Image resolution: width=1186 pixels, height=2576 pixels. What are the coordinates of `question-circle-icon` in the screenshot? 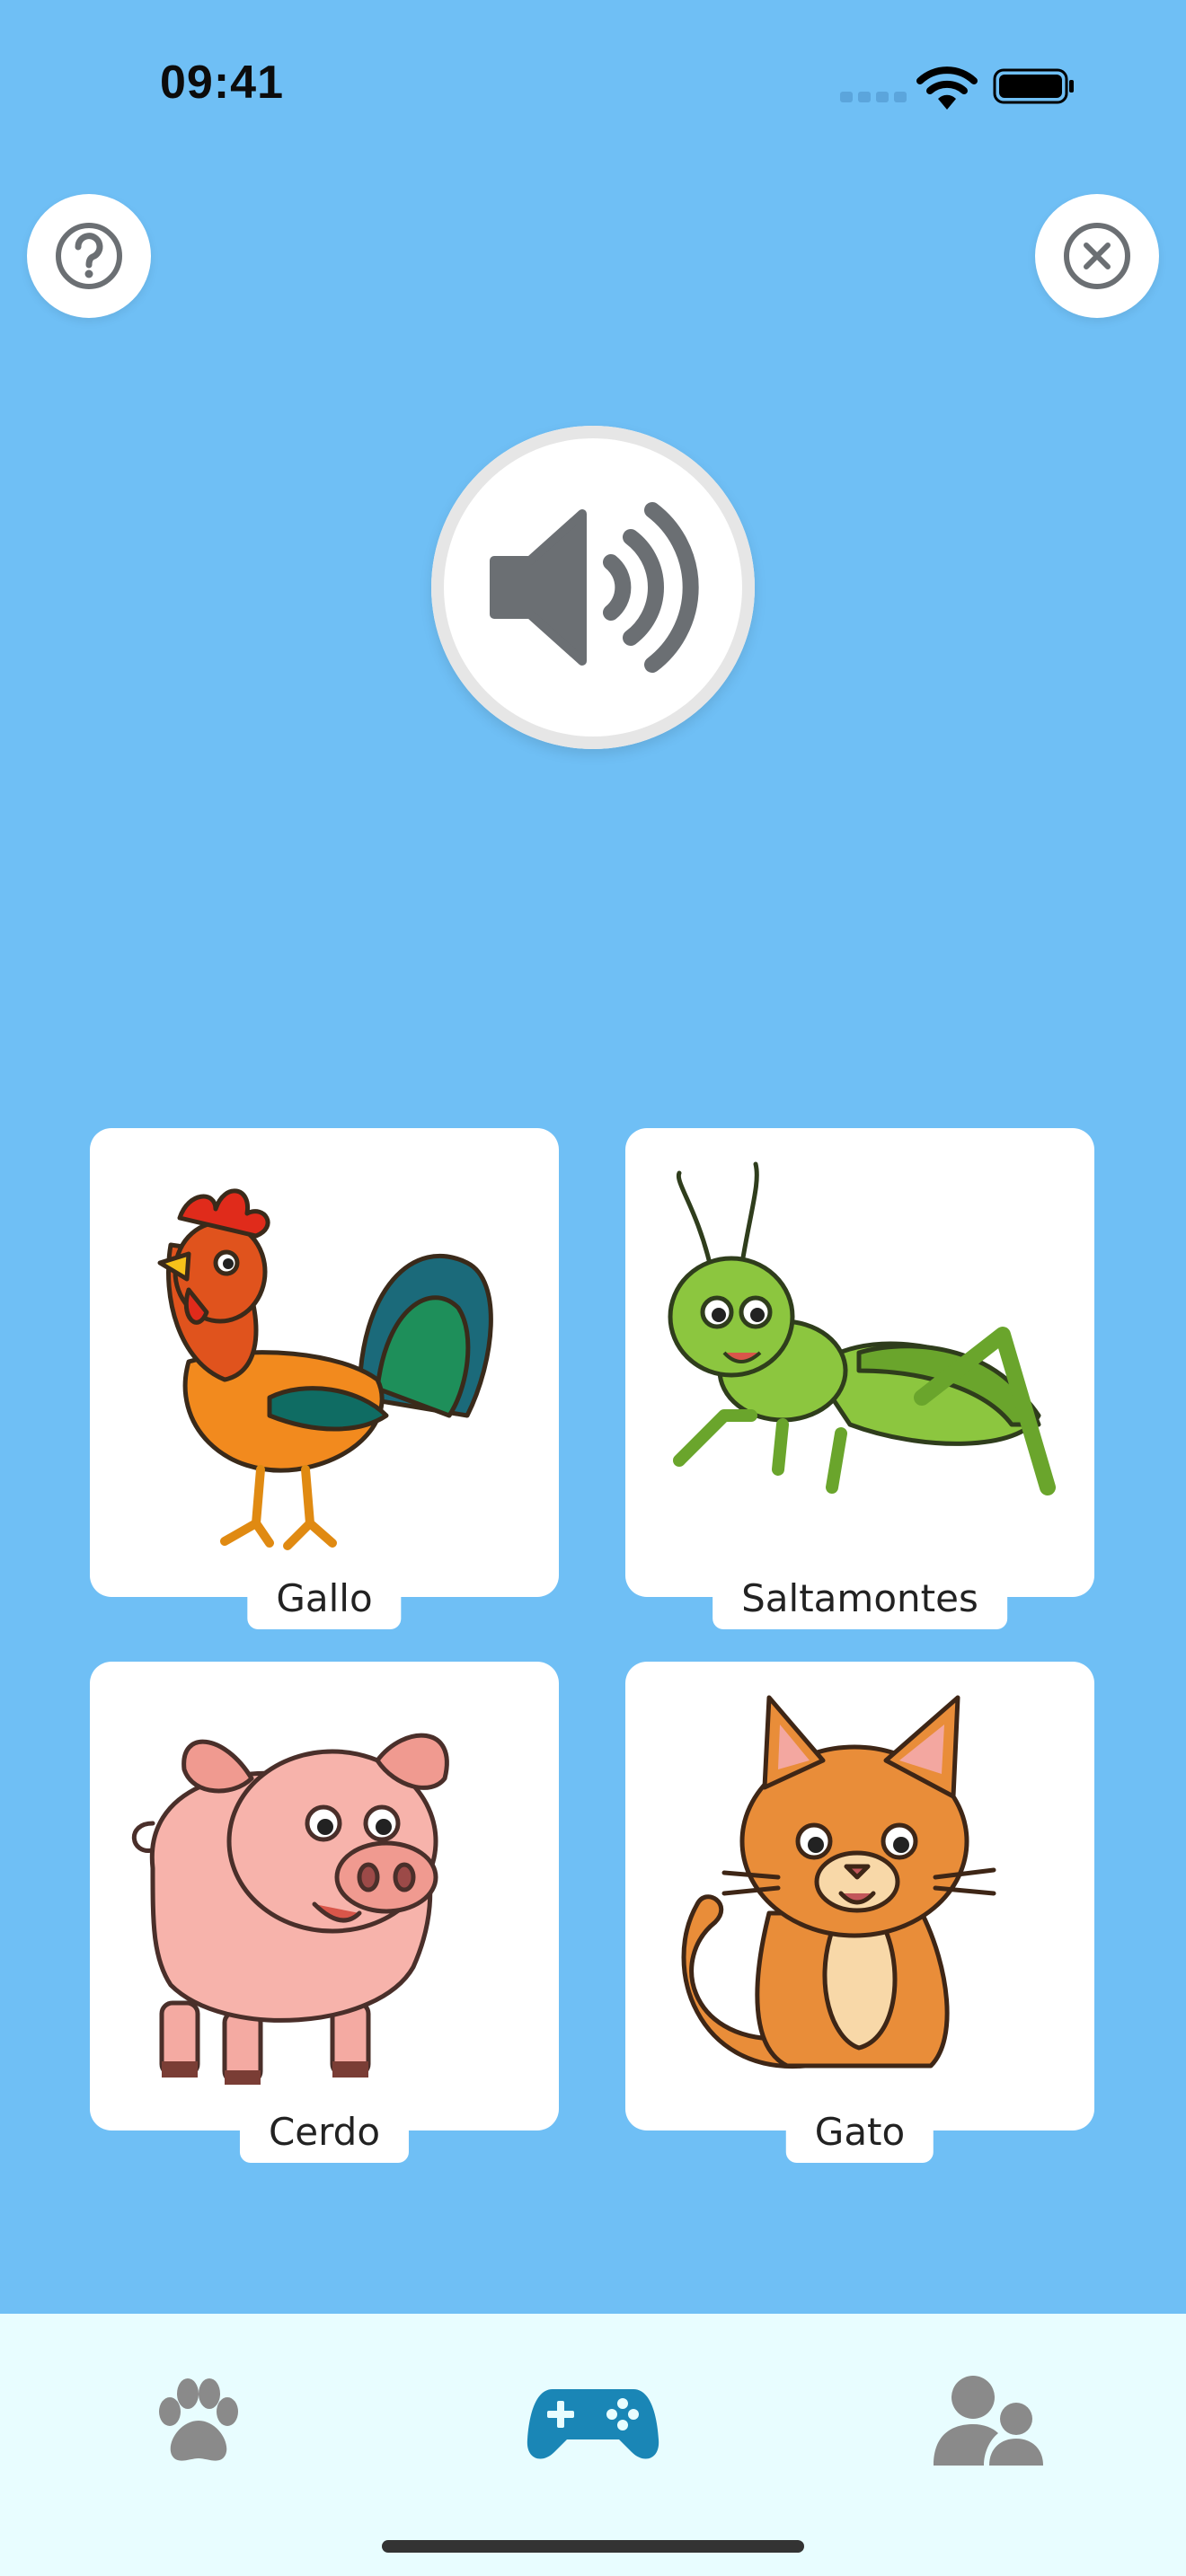 It's located at (89, 256).